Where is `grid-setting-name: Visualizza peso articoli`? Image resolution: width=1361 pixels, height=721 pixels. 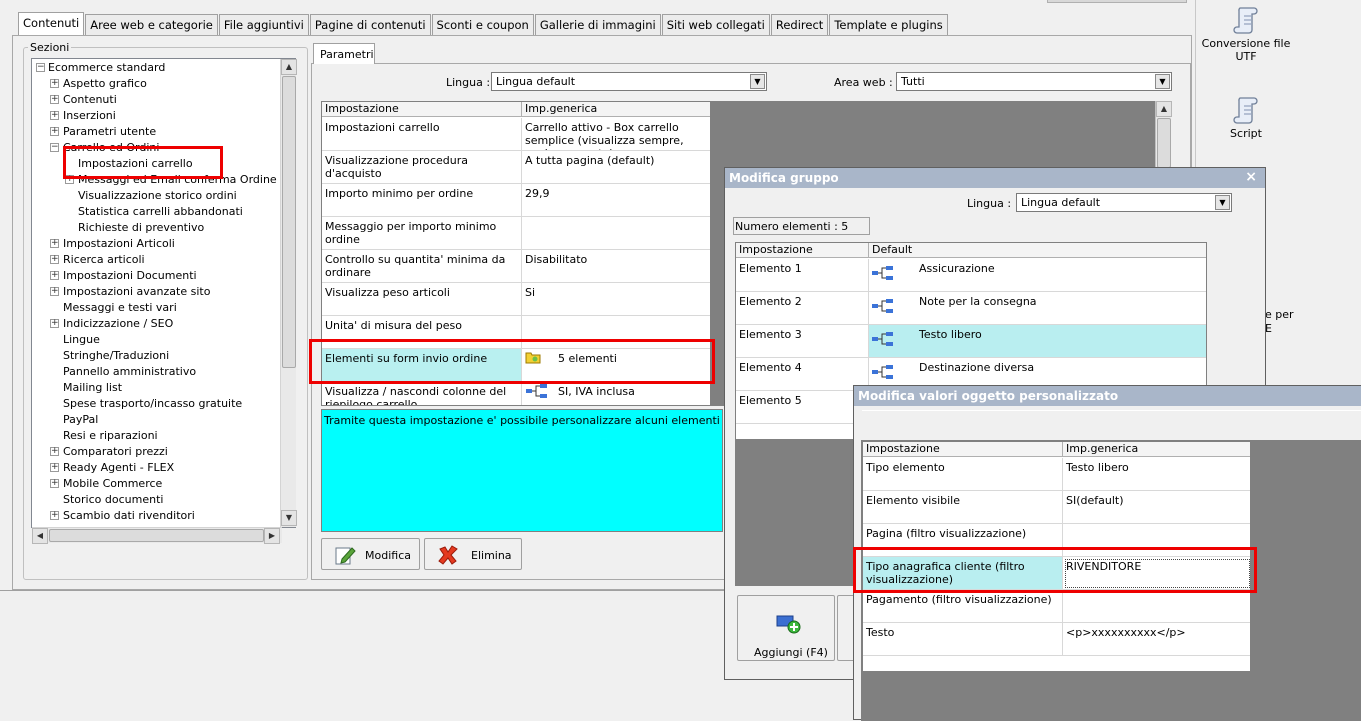 grid-setting-name: Visualizza peso articoli is located at coordinates (422, 299).